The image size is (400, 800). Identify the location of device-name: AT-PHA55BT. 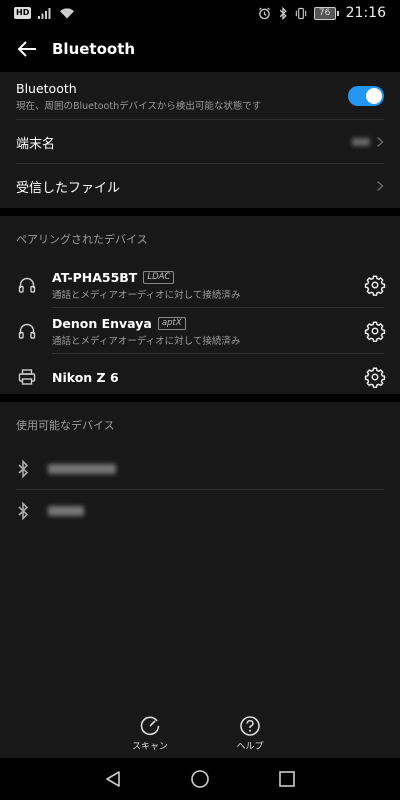
(95, 277).